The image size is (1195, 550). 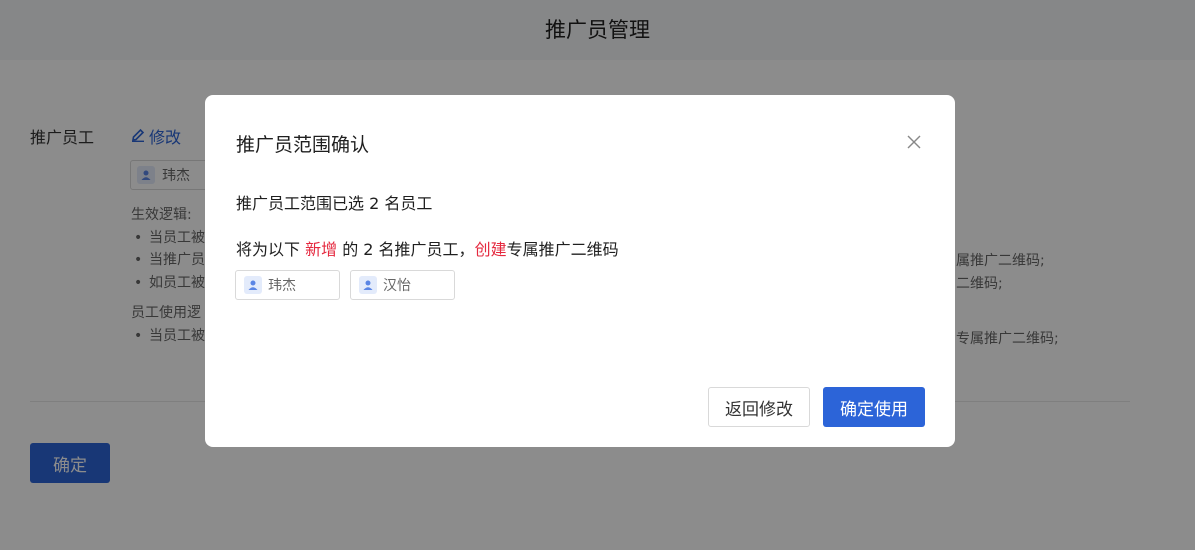 I want to click on back-button: 返回修改, so click(x=759, y=407).